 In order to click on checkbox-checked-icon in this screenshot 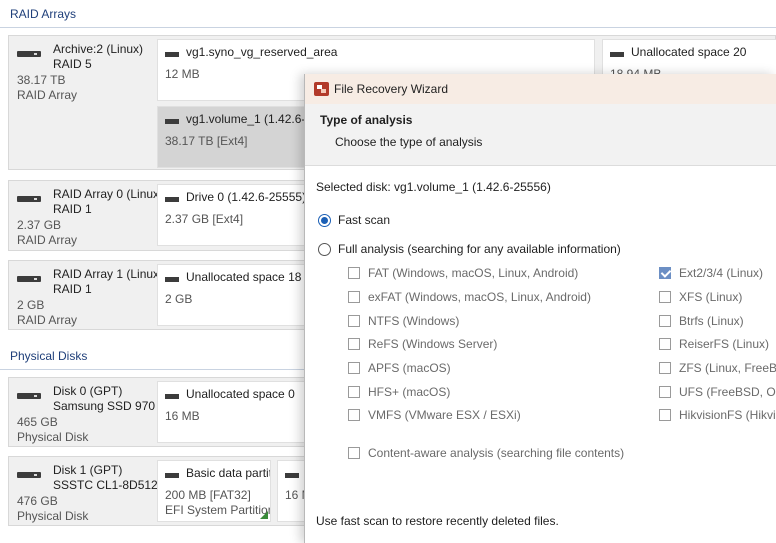, I will do `click(665, 273)`.